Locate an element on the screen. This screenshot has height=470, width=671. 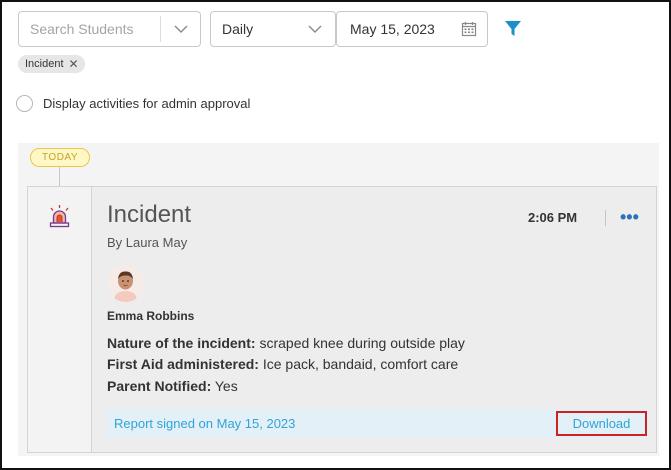
date-picker: May 15, 2023 is located at coordinates (412, 29).